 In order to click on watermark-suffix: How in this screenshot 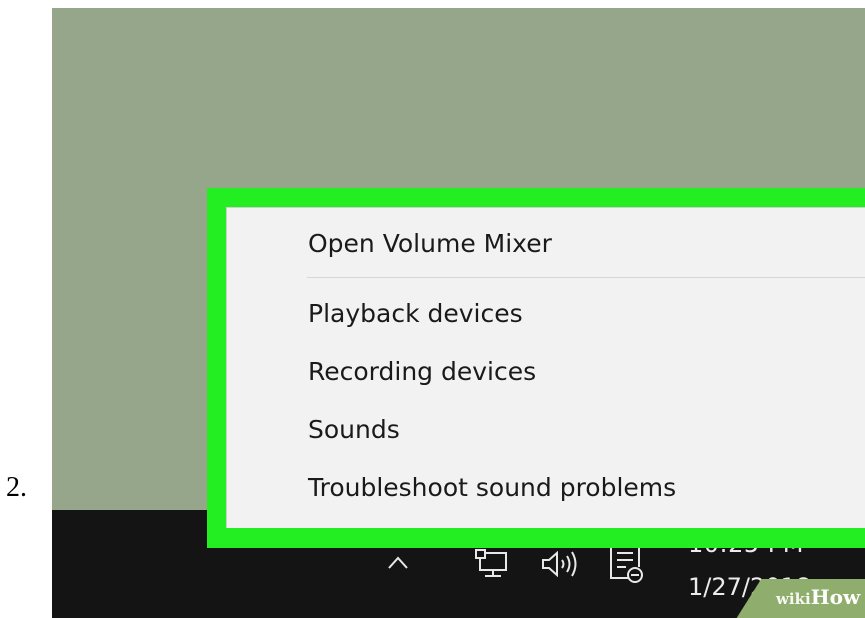, I will do `click(835, 597)`.